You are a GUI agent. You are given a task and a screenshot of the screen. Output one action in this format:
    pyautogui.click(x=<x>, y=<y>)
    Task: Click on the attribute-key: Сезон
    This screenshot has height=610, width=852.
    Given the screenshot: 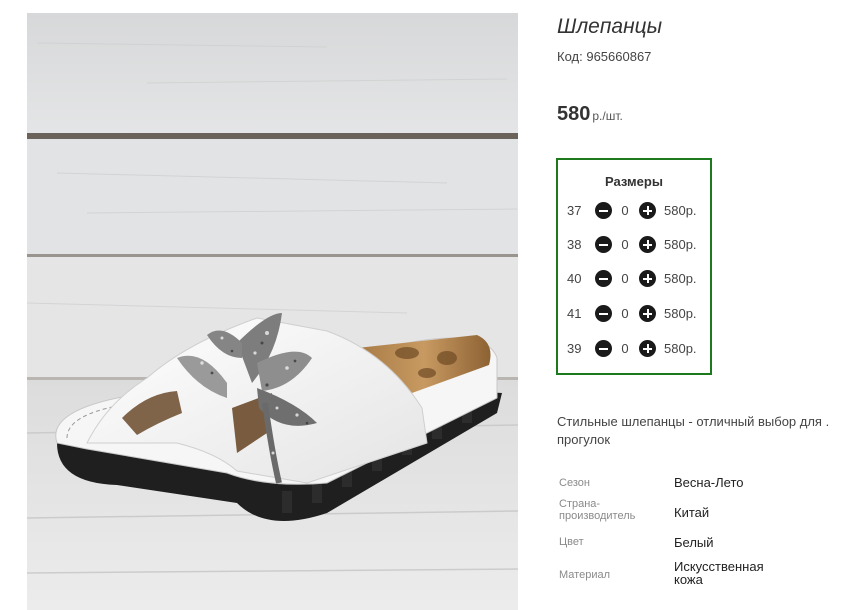 What is the action you would take?
    pyautogui.click(x=574, y=483)
    